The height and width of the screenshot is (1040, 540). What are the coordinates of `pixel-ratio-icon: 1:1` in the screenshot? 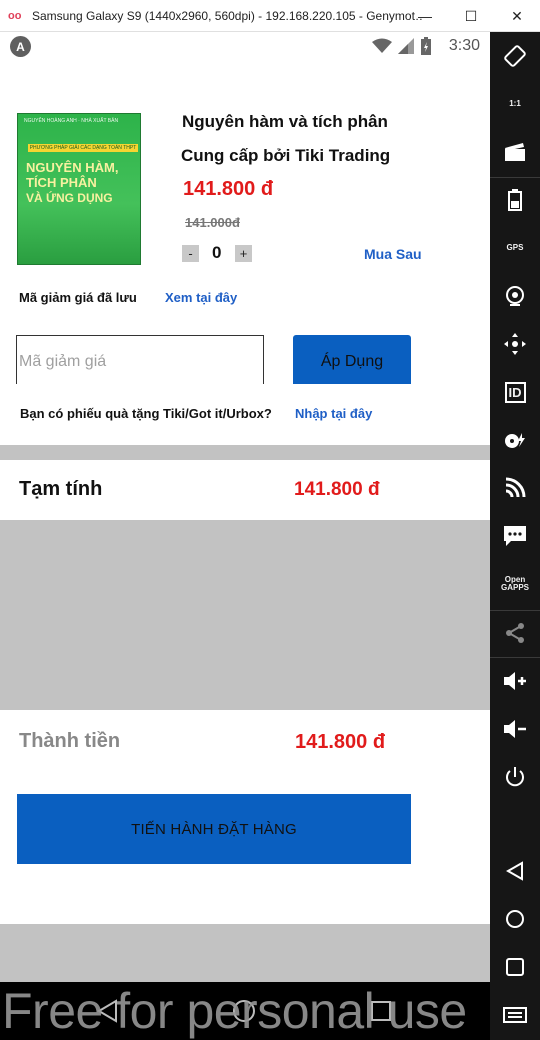 It's located at (515, 104).